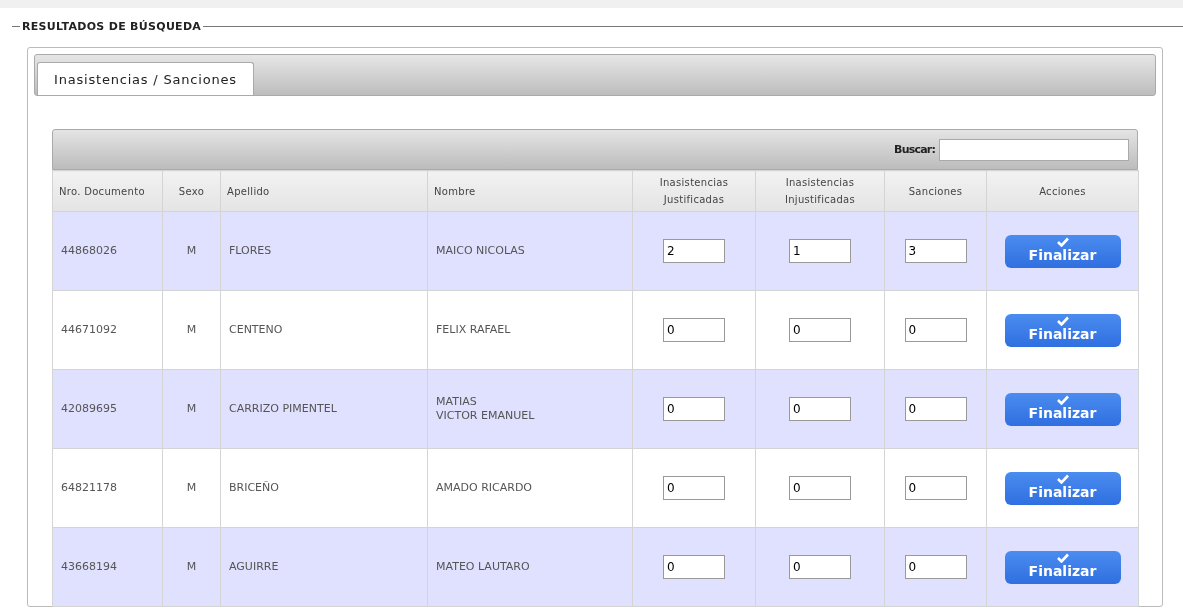 This screenshot has height=613, width=1183. I want to click on table-cell: MATIAS VICTOR EMANUEL, so click(530, 409).